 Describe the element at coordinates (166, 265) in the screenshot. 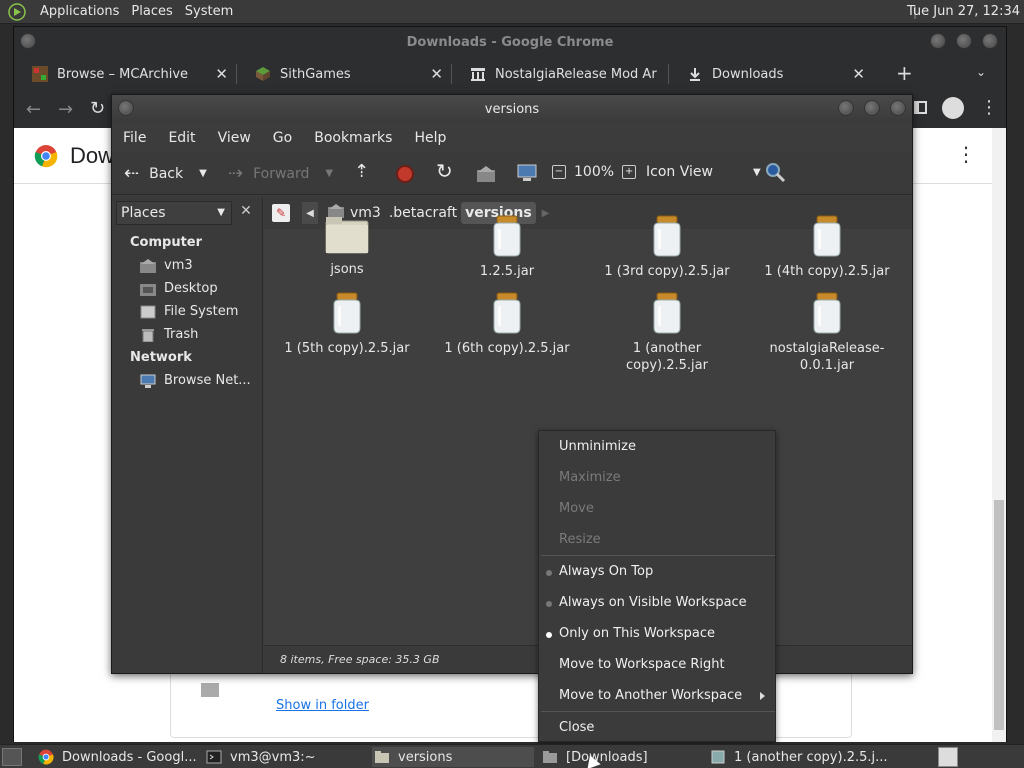

I see `sidebar-item-vm3: vm3` at that location.